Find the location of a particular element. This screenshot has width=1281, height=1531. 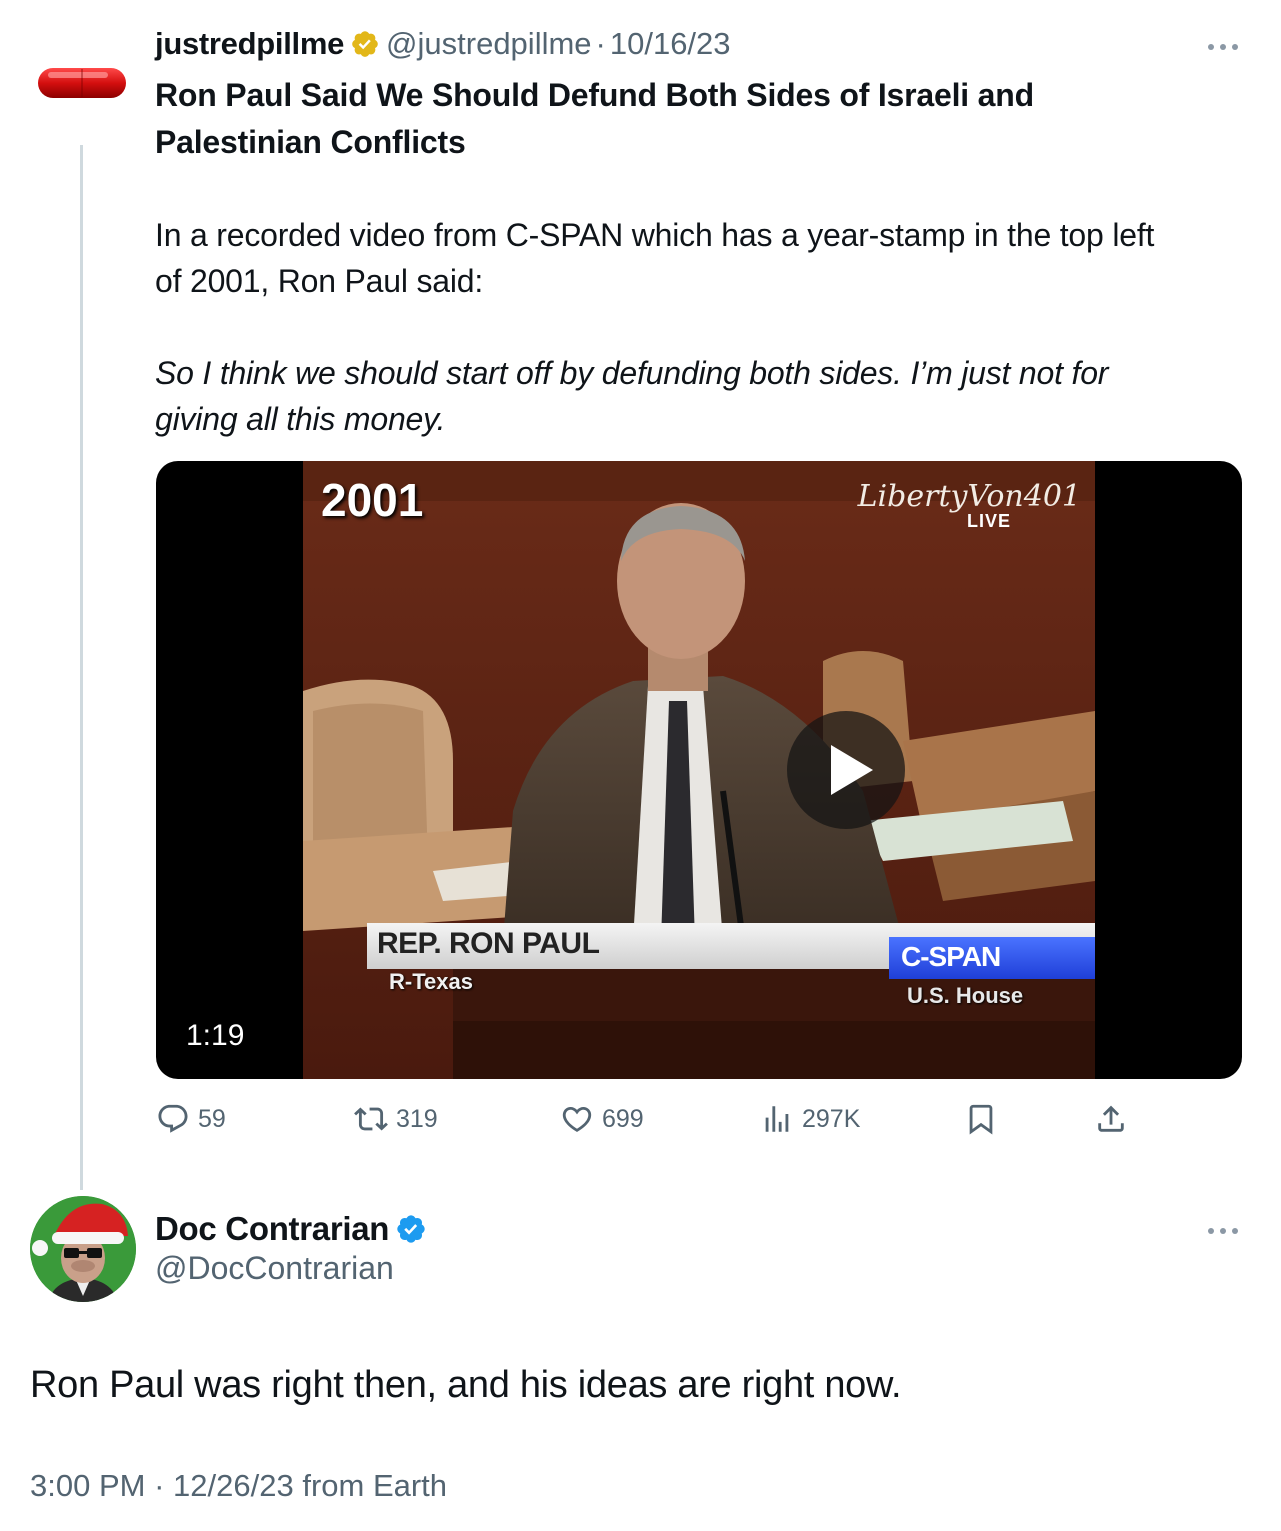

bookmark-icon is located at coordinates (981, 1119).